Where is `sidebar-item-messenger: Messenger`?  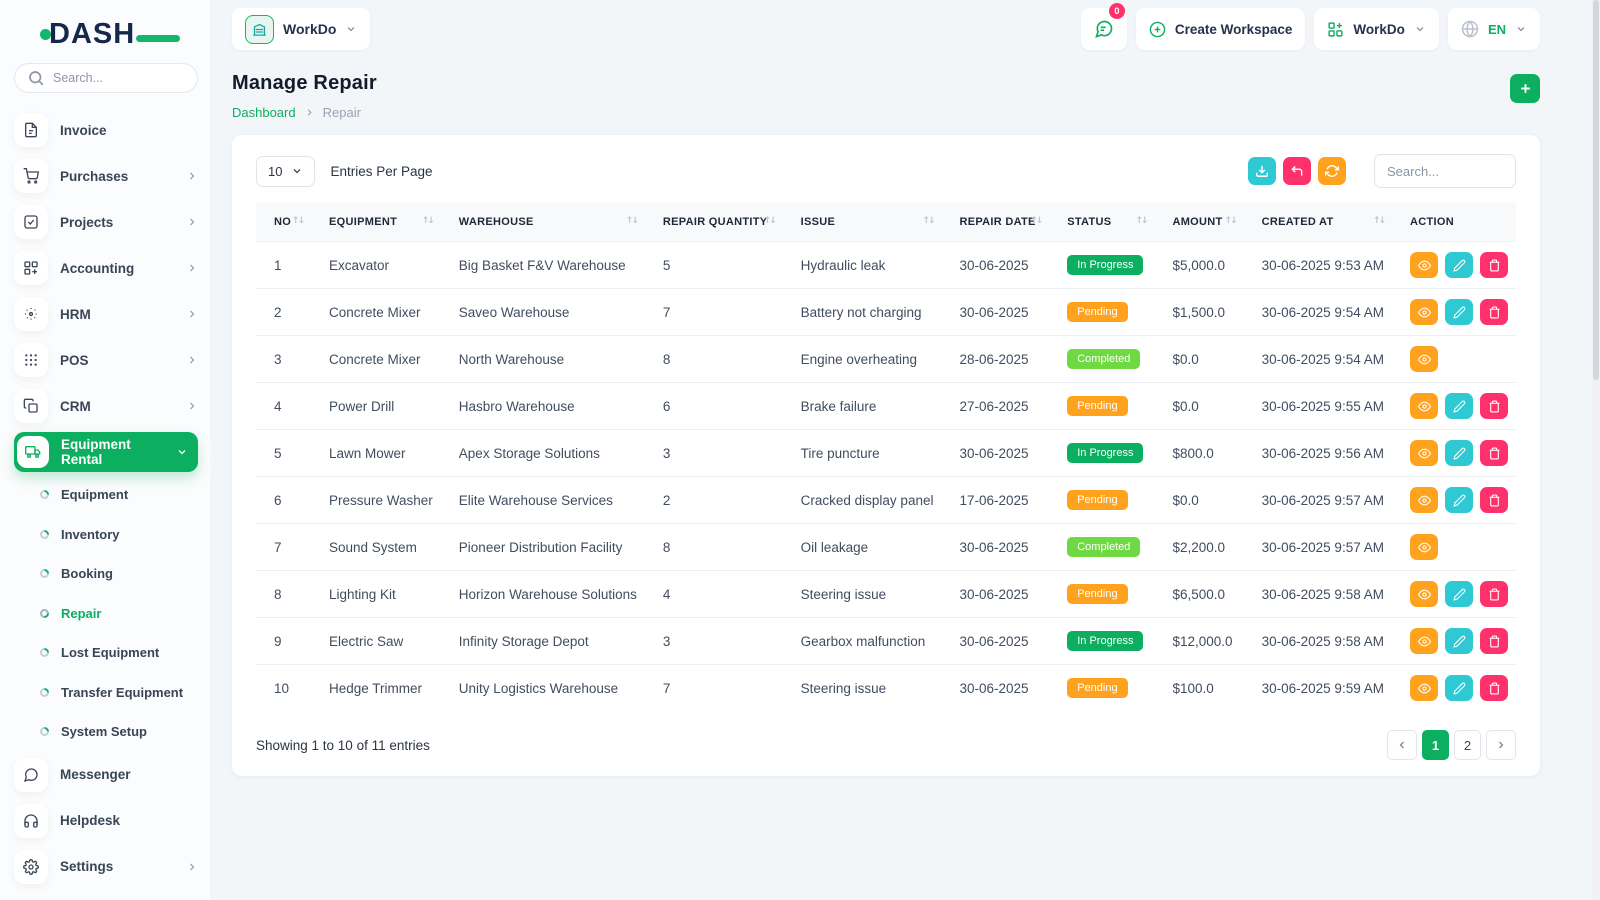 sidebar-item-messenger: Messenger is located at coordinates (106, 775).